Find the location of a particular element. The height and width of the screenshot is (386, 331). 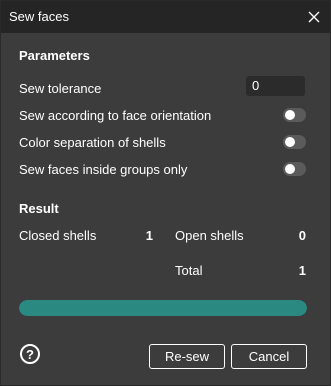

parameters-heading: Parameters is located at coordinates (54, 55).